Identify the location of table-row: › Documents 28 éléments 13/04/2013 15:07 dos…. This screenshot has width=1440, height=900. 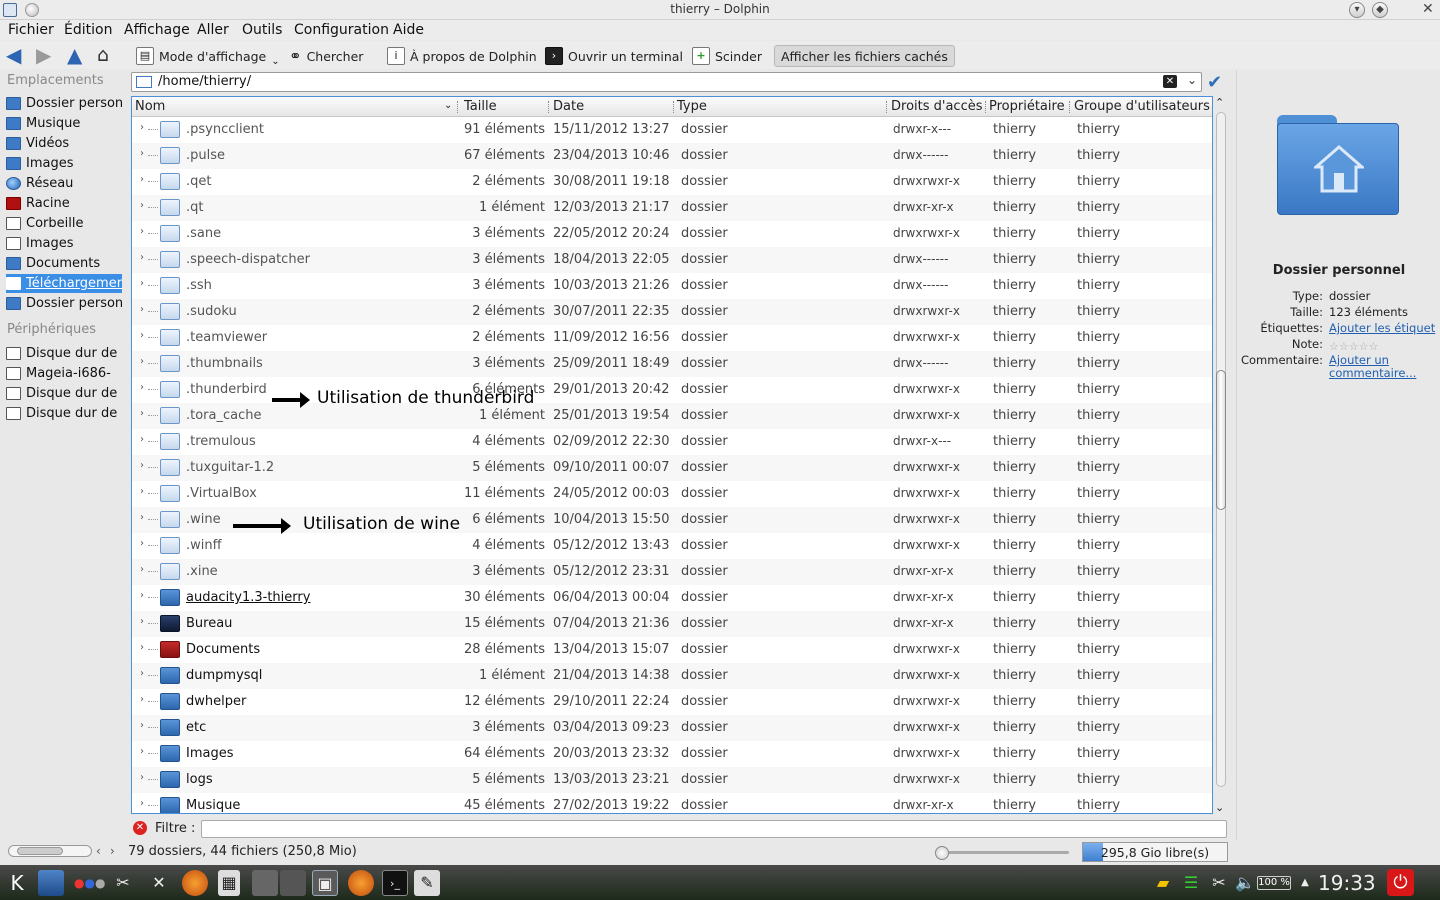
(672, 650).